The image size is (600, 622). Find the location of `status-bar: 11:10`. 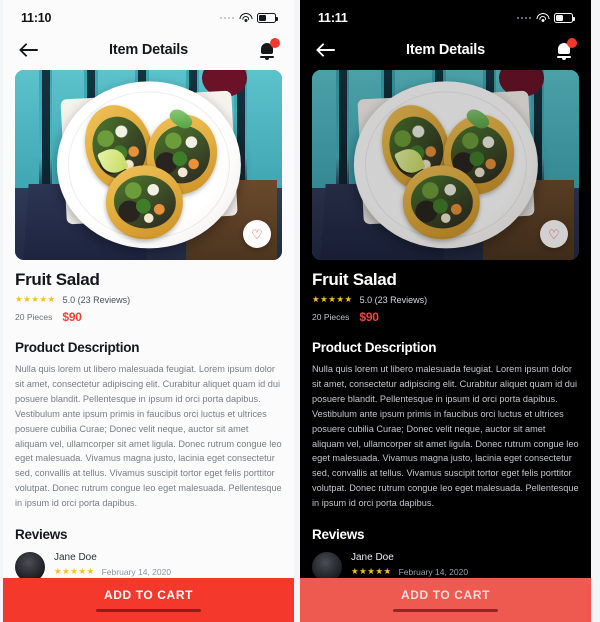

status-bar: 11:10 is located at coordinates (148, 15).